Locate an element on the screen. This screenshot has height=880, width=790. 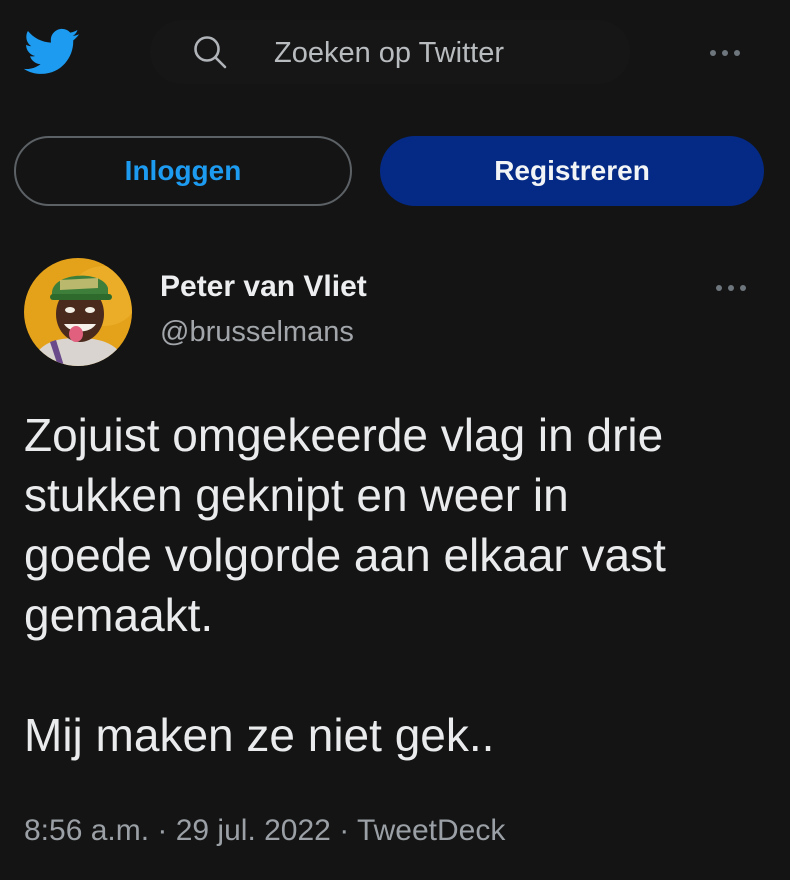
login-button-label: Inloggen is located at coordinates (183, 170).